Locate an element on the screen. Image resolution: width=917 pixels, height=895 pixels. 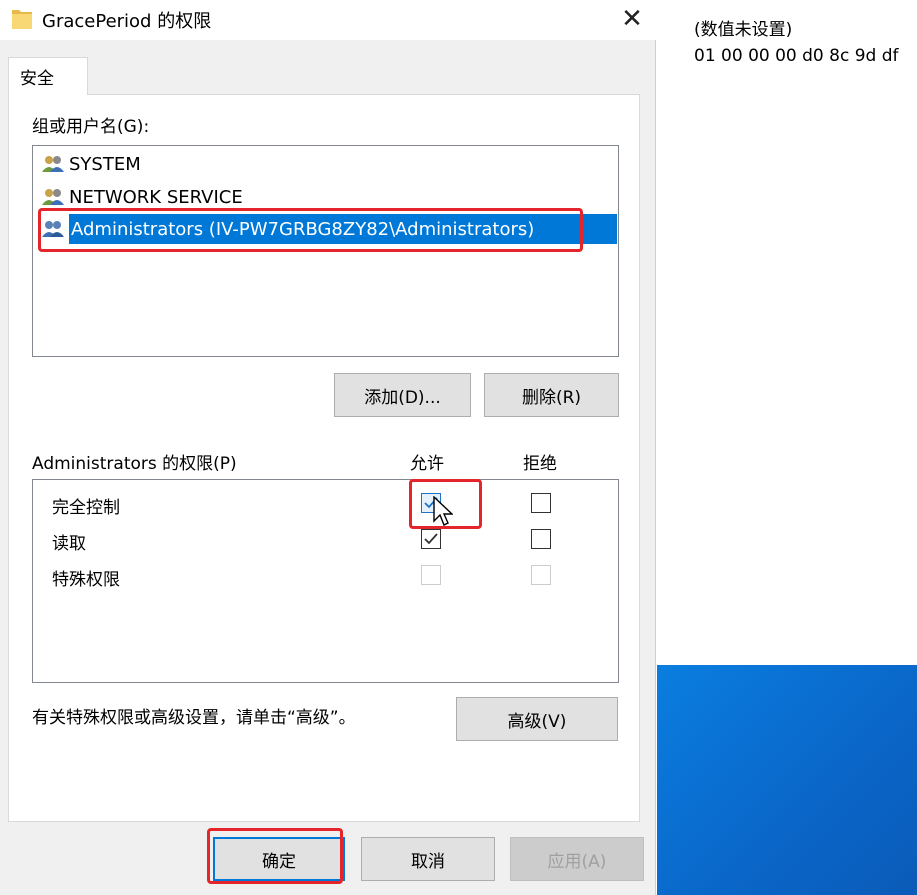
desktop-background is located at coordinates (787, 780).